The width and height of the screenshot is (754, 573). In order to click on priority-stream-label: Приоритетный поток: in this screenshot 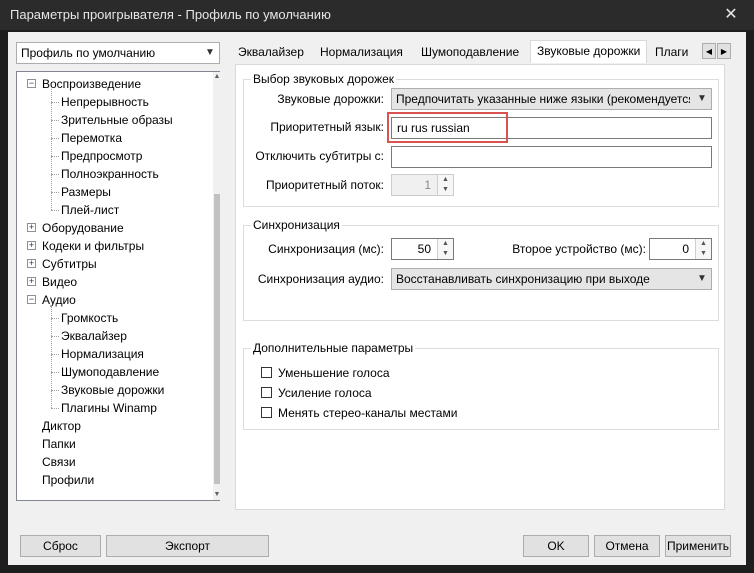, I will do `click(324, 185)`.